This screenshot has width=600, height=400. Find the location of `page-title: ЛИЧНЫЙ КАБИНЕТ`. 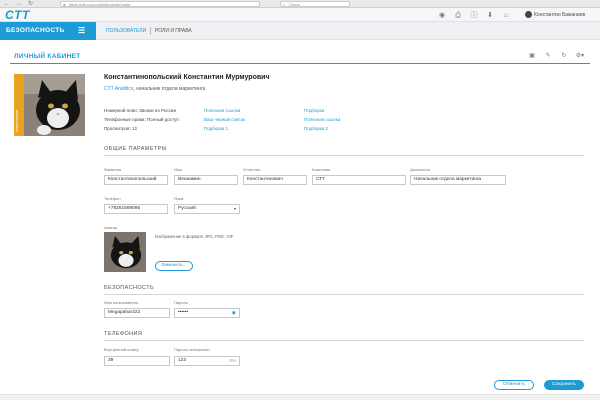

page-title: ЛИЧНЫЙ КАБИНЕТ is located at coordinates (47, 56).